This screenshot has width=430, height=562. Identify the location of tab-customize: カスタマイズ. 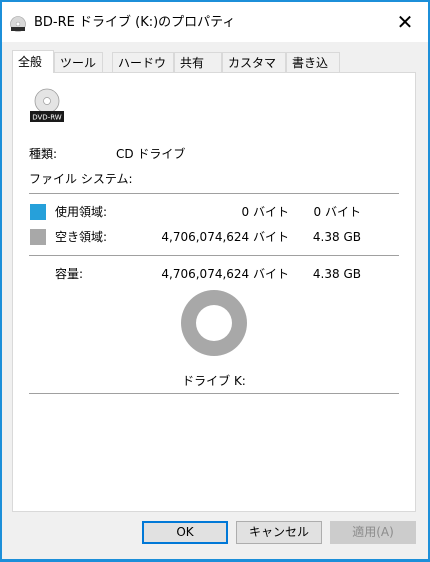
(254, 71).